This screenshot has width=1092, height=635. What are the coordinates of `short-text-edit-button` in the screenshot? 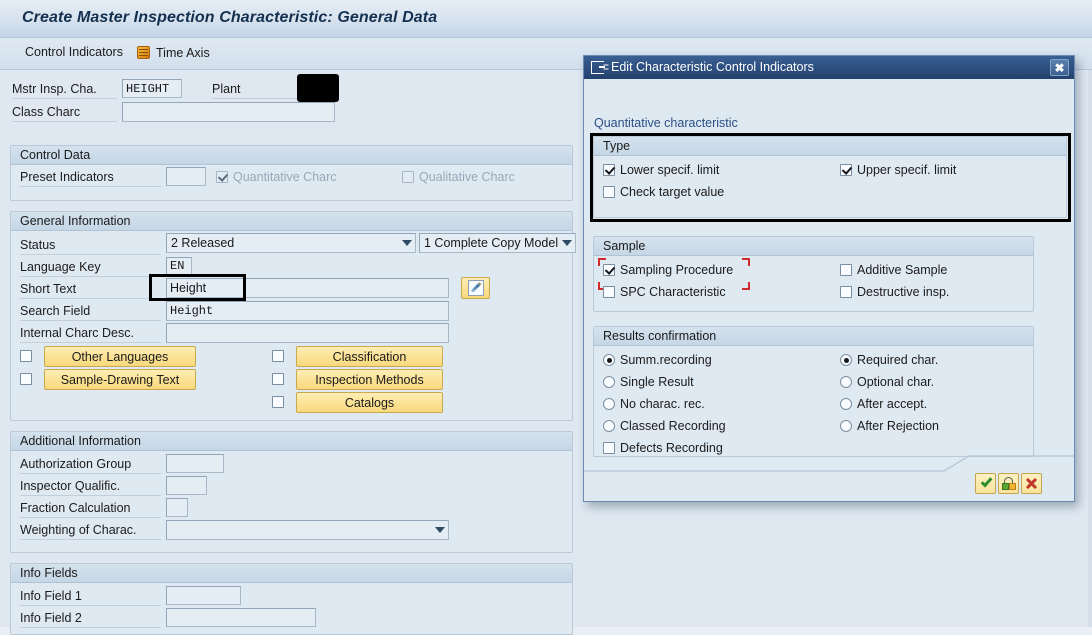 It's located at (475, 288).